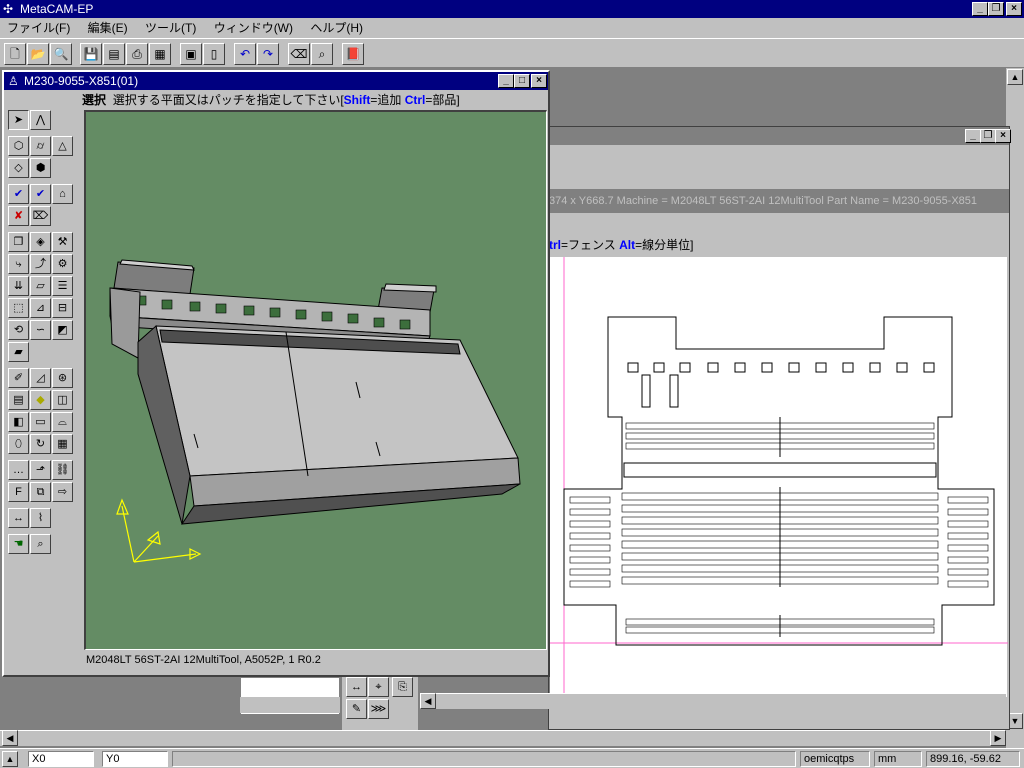 This screenshot has height=768, width=1024. I want to click on delete-face-icon: ✘, so click(18, 216).